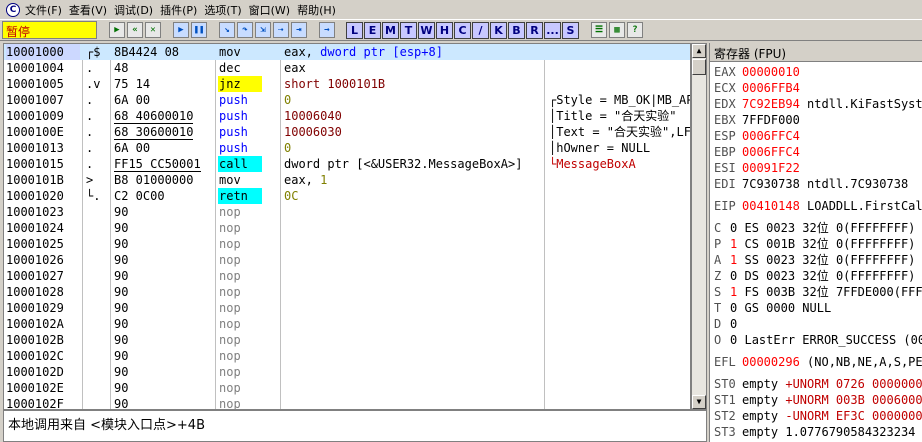  Describe the element at coordinates (599, 30) in the screenshot. I see `list-icon: ☰` at that location.